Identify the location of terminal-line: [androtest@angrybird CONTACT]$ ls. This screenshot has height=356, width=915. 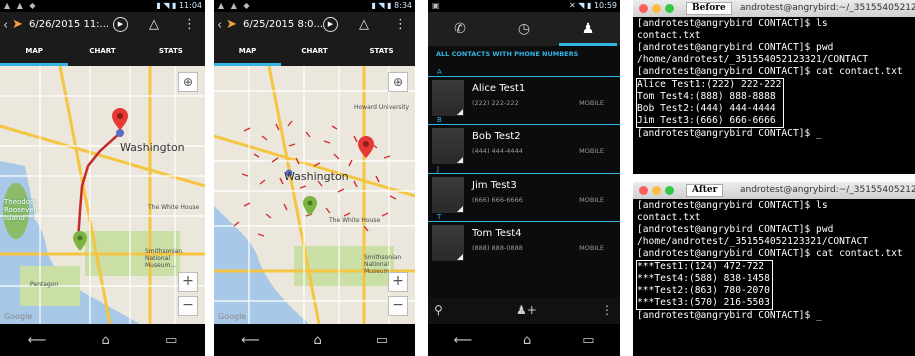
(732, 205).